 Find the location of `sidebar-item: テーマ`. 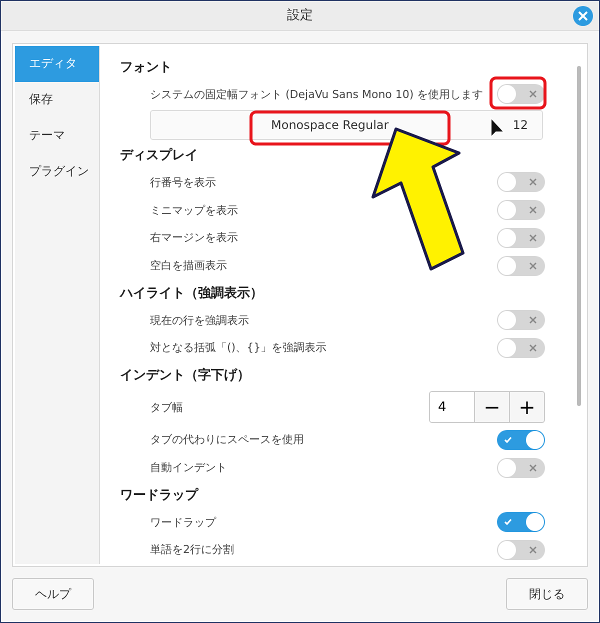

sidebar-item: テーマ is located at coordinates (57, 136).